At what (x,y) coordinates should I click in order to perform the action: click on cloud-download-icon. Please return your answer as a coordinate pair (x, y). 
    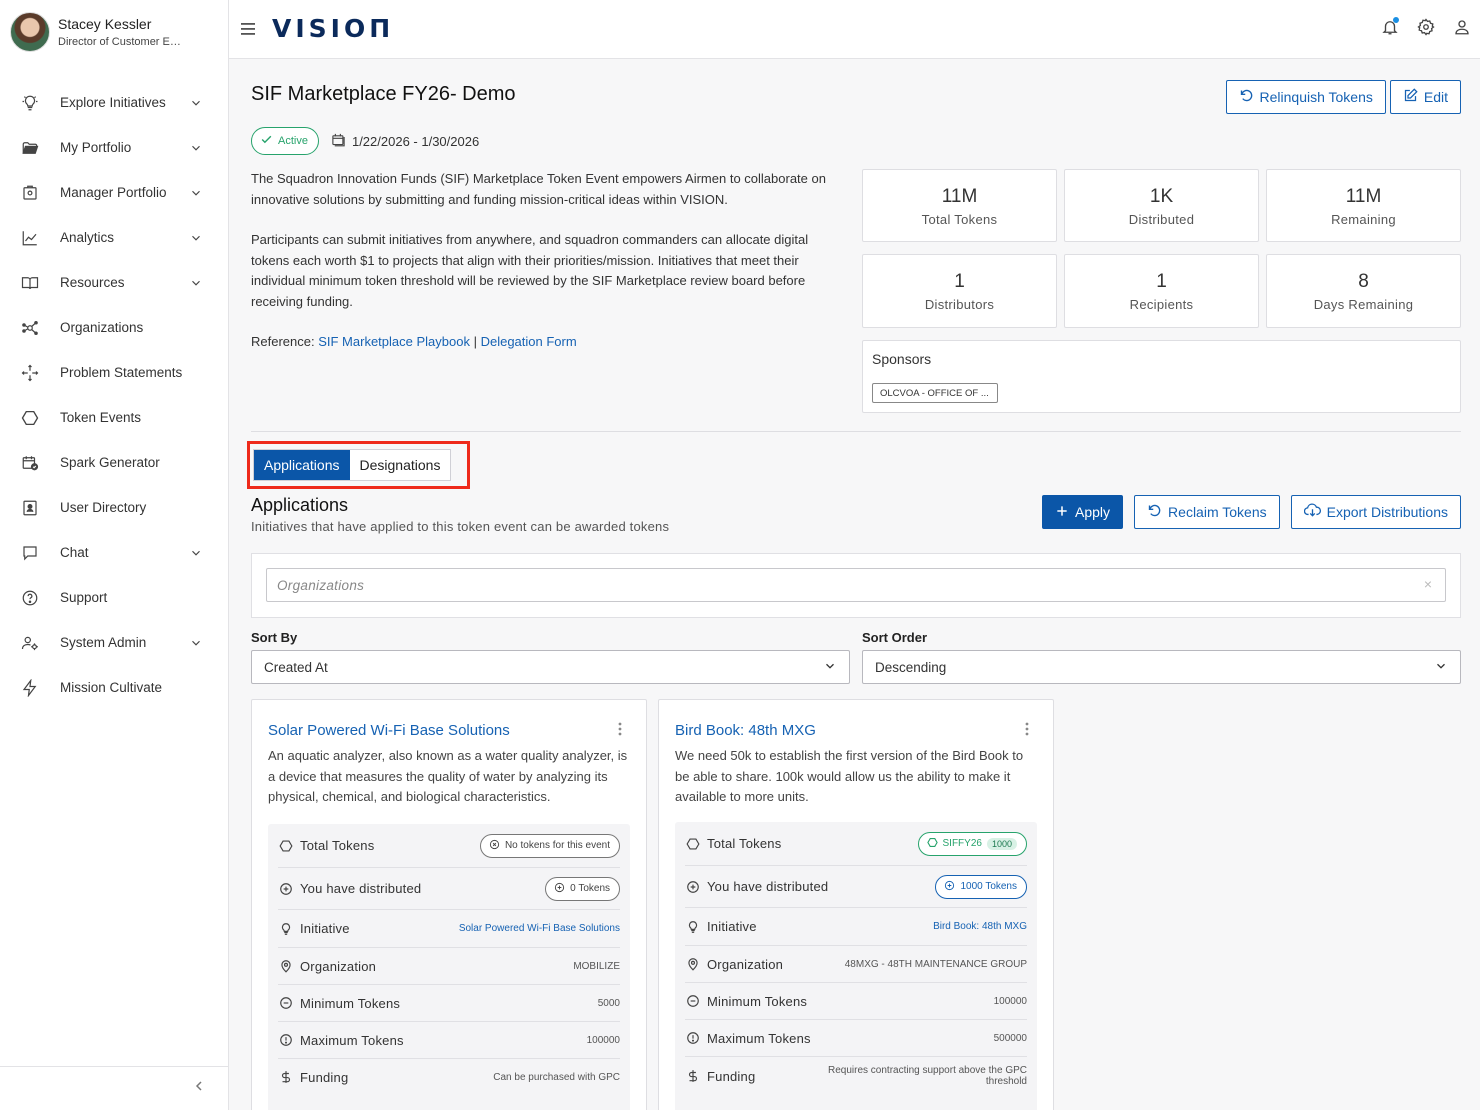
    Looking at the image, I should click on (1312, 512).